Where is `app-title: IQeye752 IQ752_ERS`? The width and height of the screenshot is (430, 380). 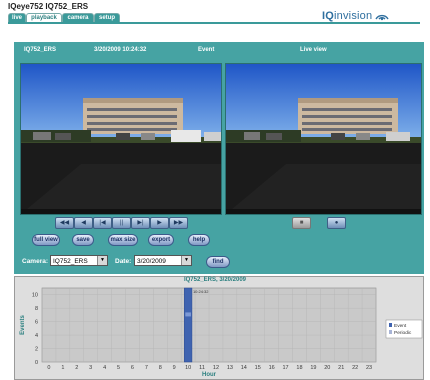 app-title: IQeye752 IQ752_ERS is located at coordinates (48, 6).